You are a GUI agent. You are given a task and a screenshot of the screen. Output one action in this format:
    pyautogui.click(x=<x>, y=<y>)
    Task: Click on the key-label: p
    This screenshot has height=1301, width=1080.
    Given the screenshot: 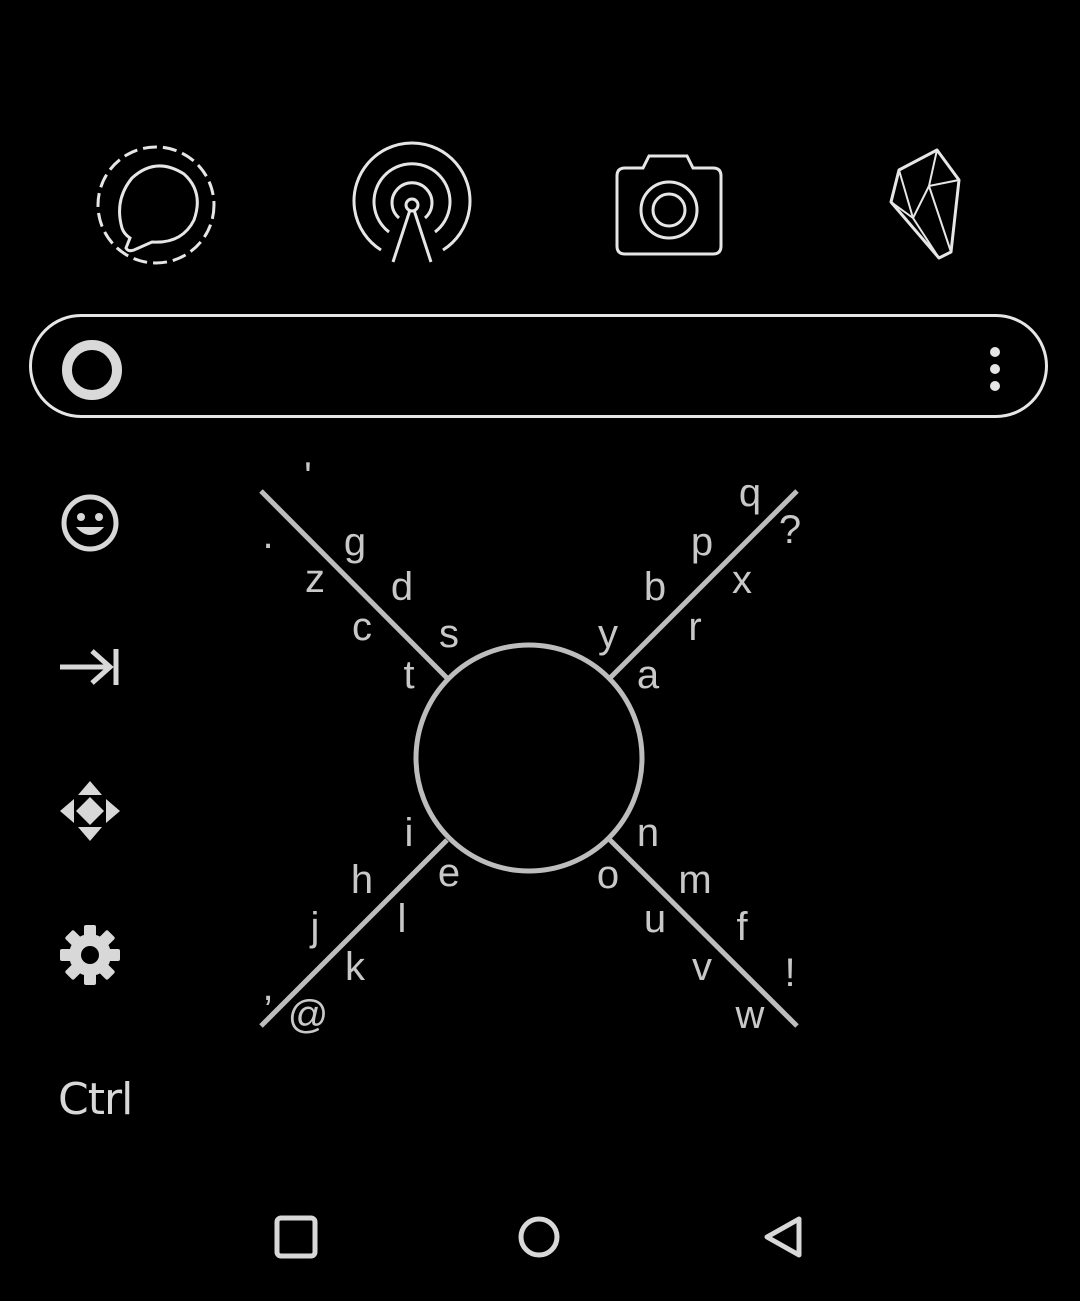 What is the action you would take?
    pyautogui.click(x=702, y=542)
    